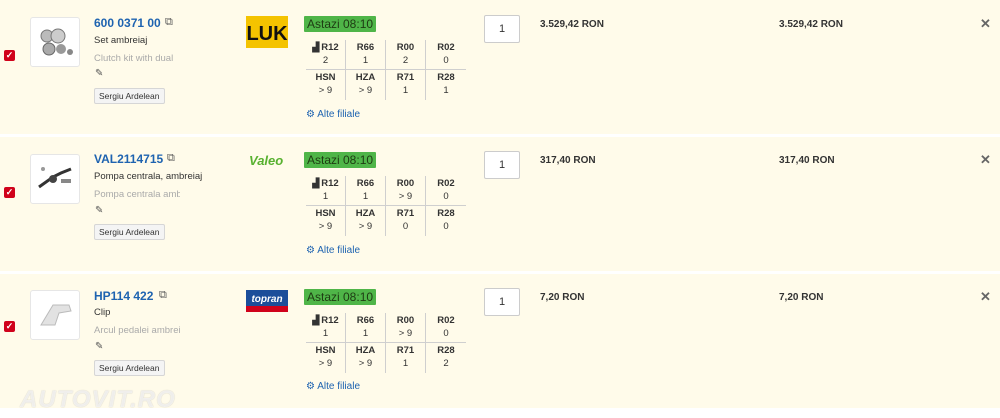 The height and width of the screenshot is (418, 1000). Describe the element at coordinates (446, 357) in the screenshot. I see `stock-cell: R28 2` at that location.